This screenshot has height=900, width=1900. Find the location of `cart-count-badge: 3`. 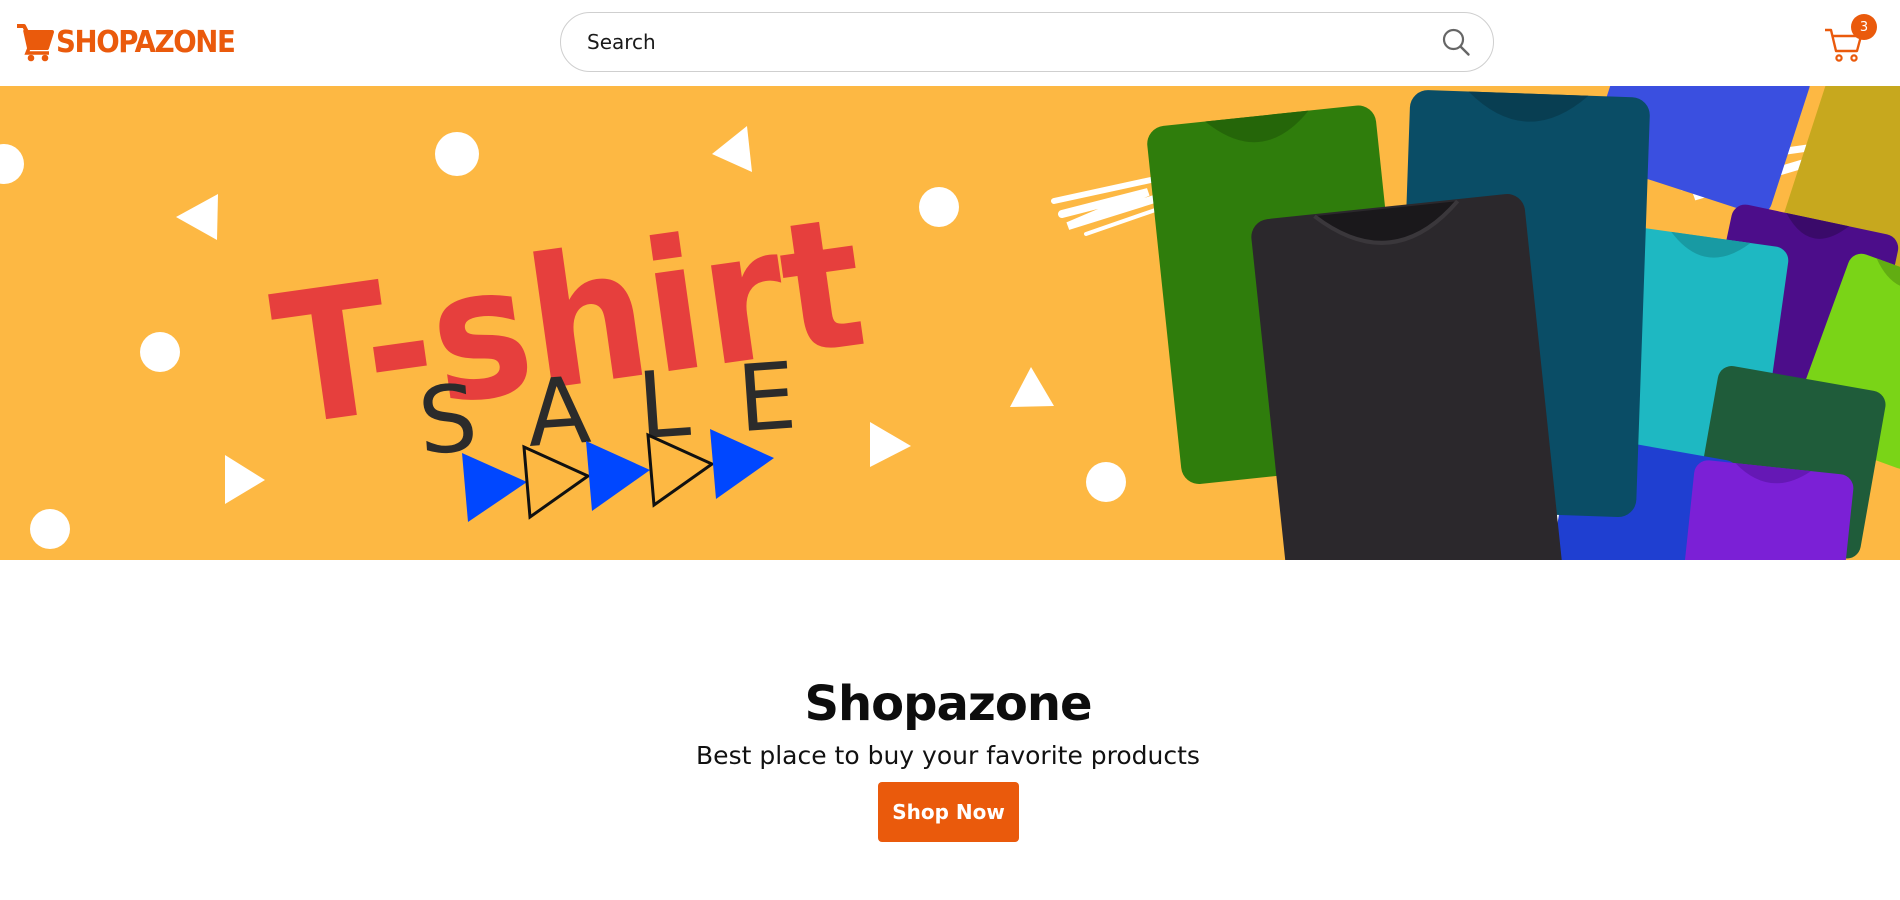

cart-count-badge: 3 is located at coordinates (1864, 27).